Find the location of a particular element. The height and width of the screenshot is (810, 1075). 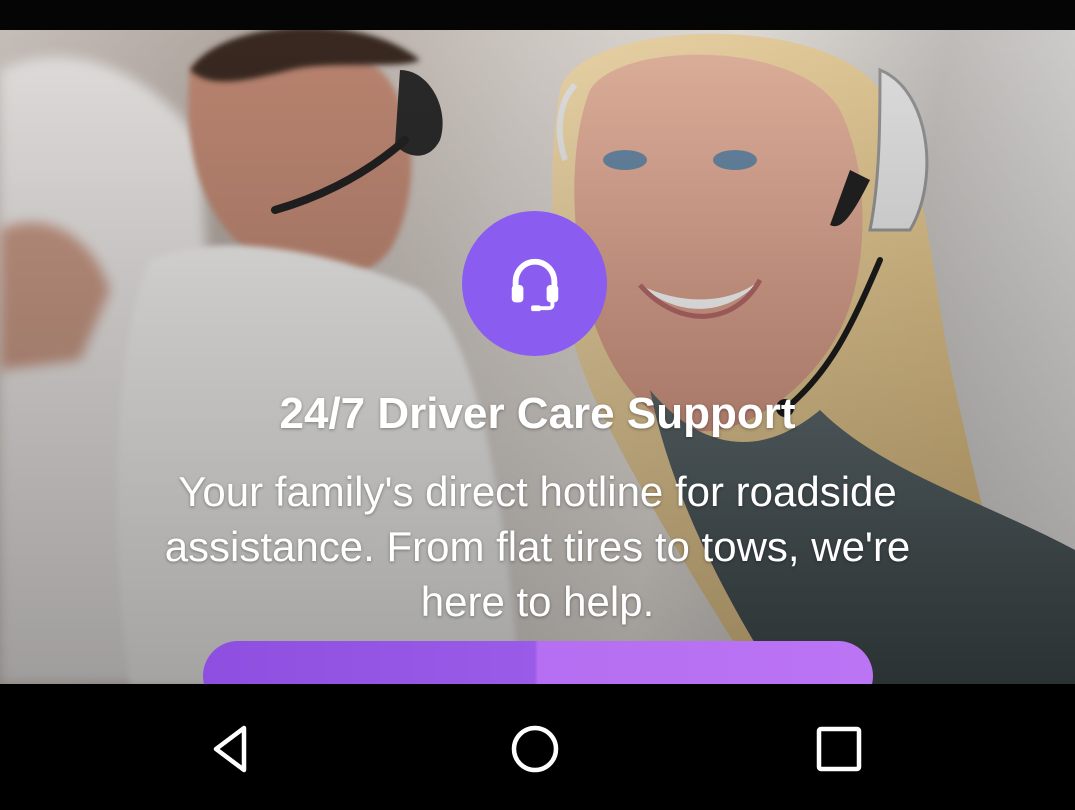

status-bar is located at coordinates (537, 15).